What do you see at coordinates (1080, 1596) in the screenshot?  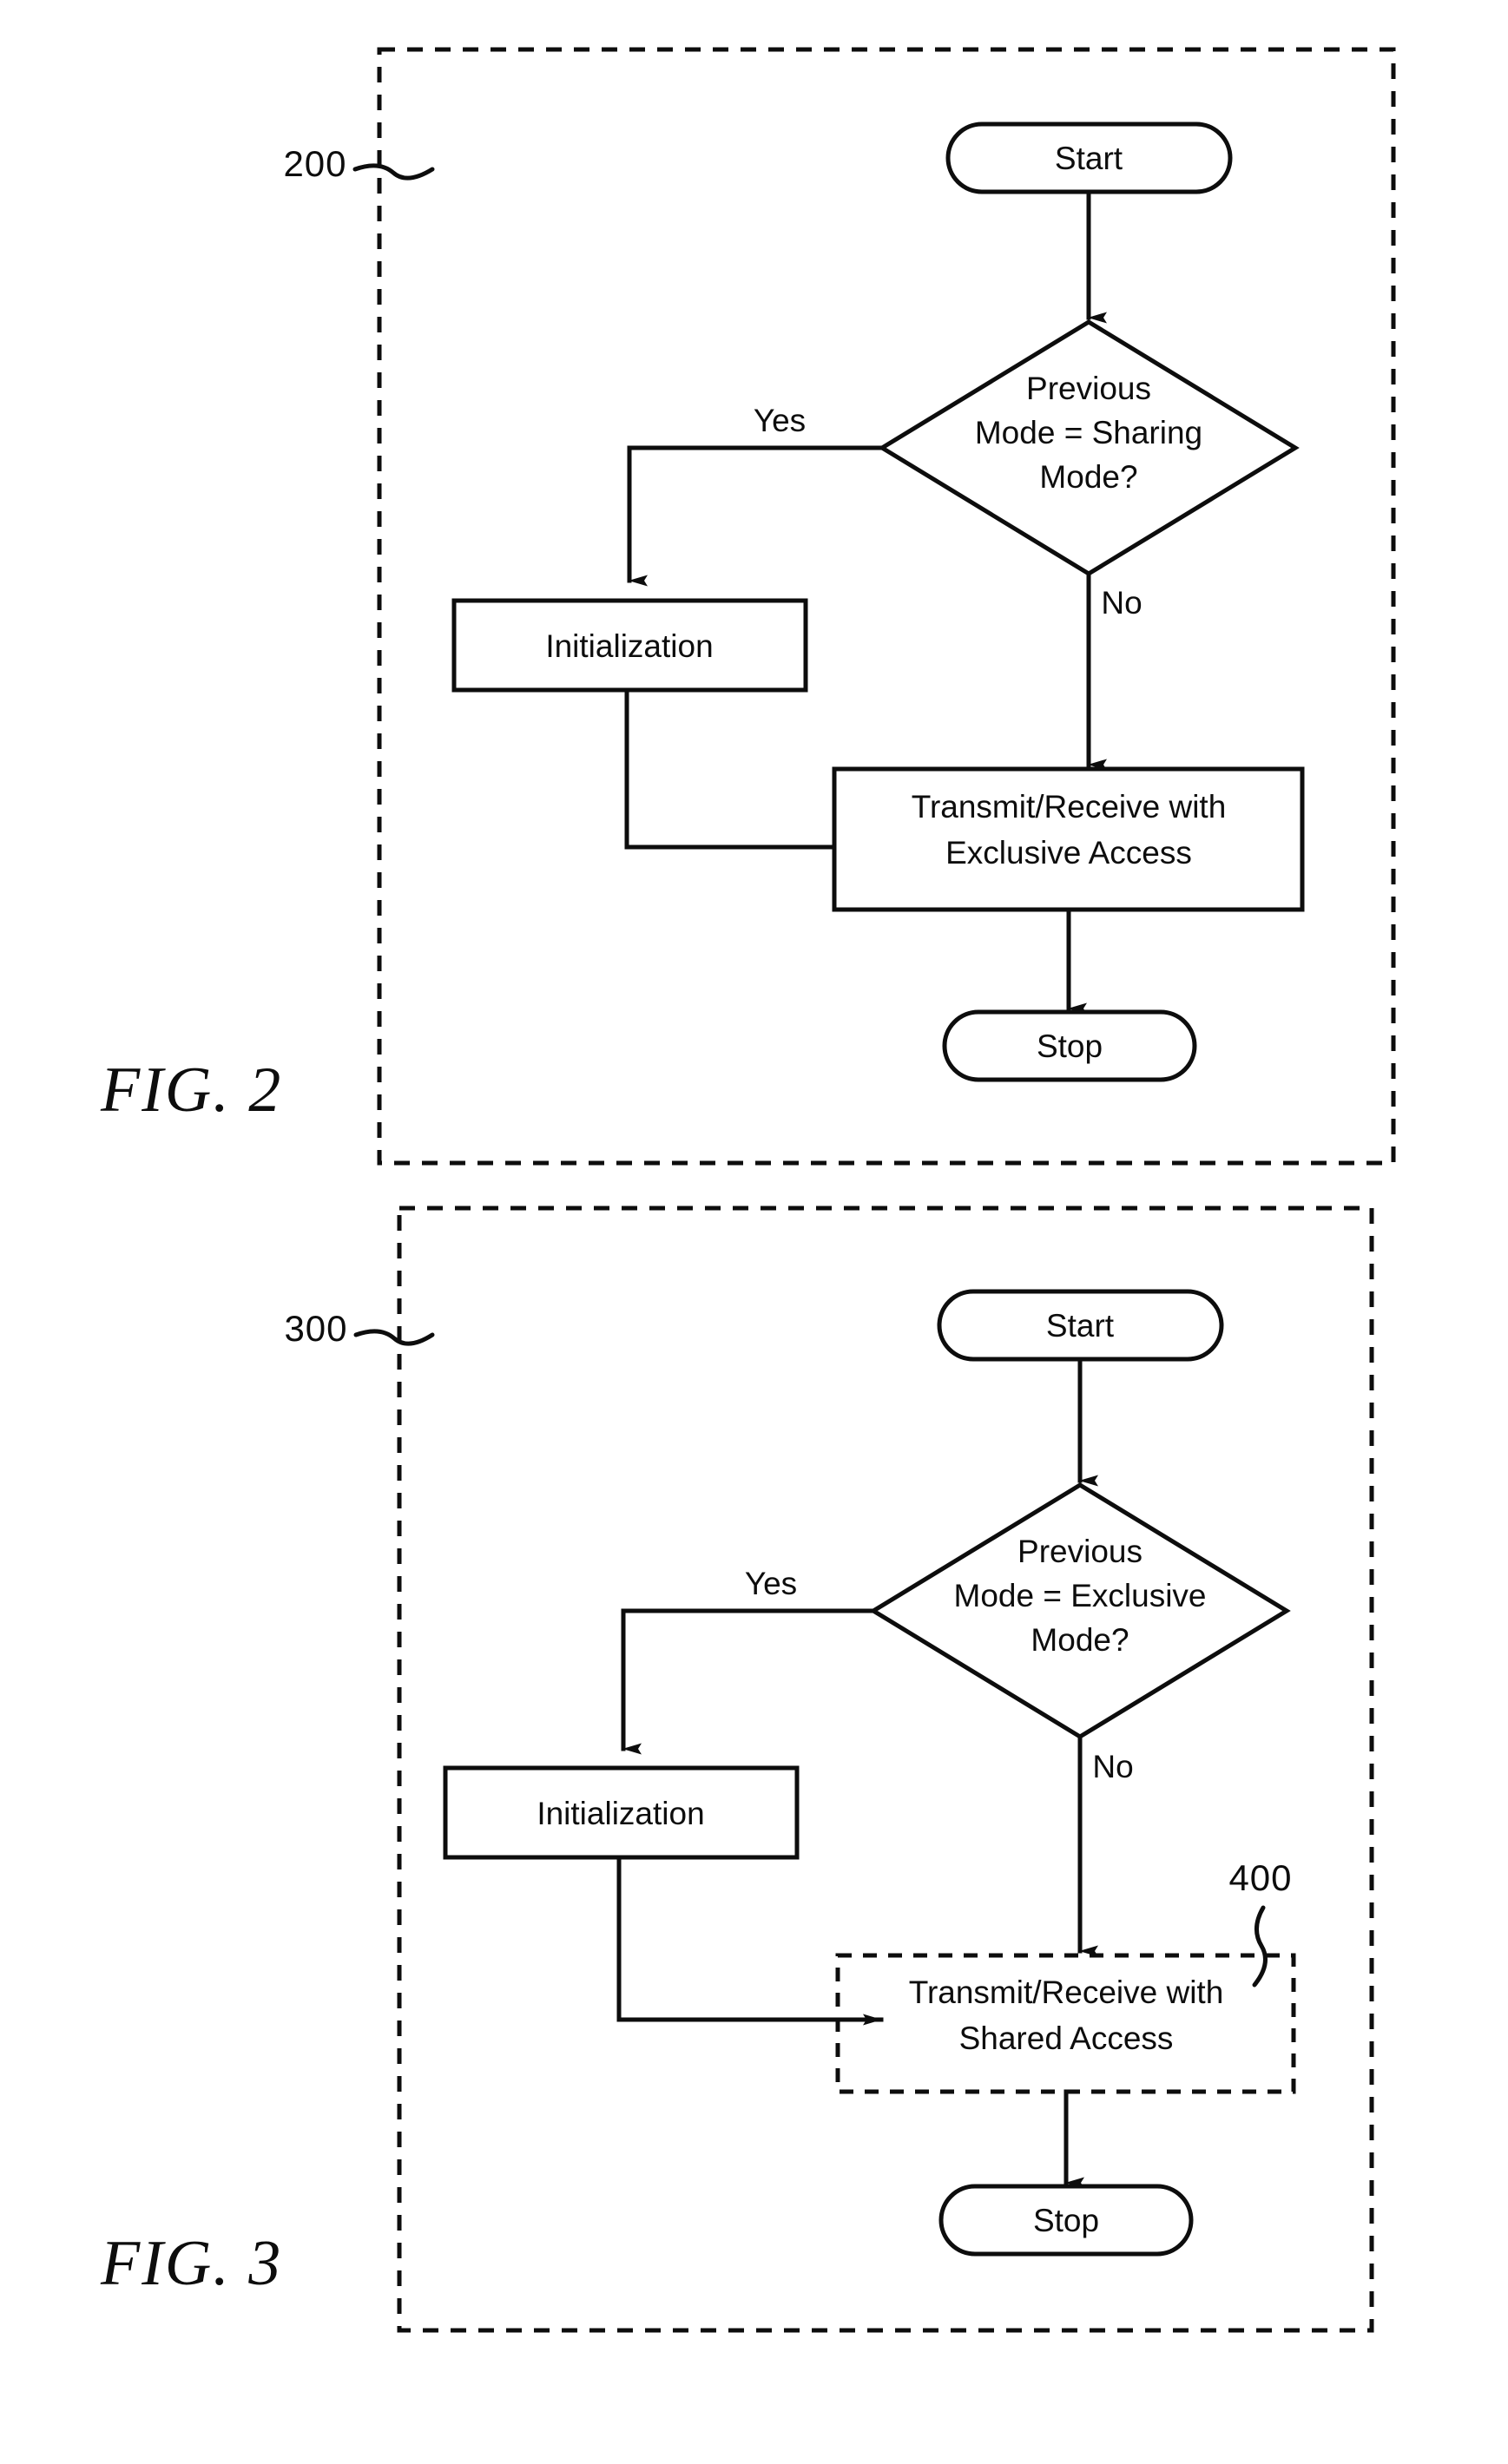 I see `fig3-decision-line-2: Mode = Exclusive` at bounding box center [1080, 1596].